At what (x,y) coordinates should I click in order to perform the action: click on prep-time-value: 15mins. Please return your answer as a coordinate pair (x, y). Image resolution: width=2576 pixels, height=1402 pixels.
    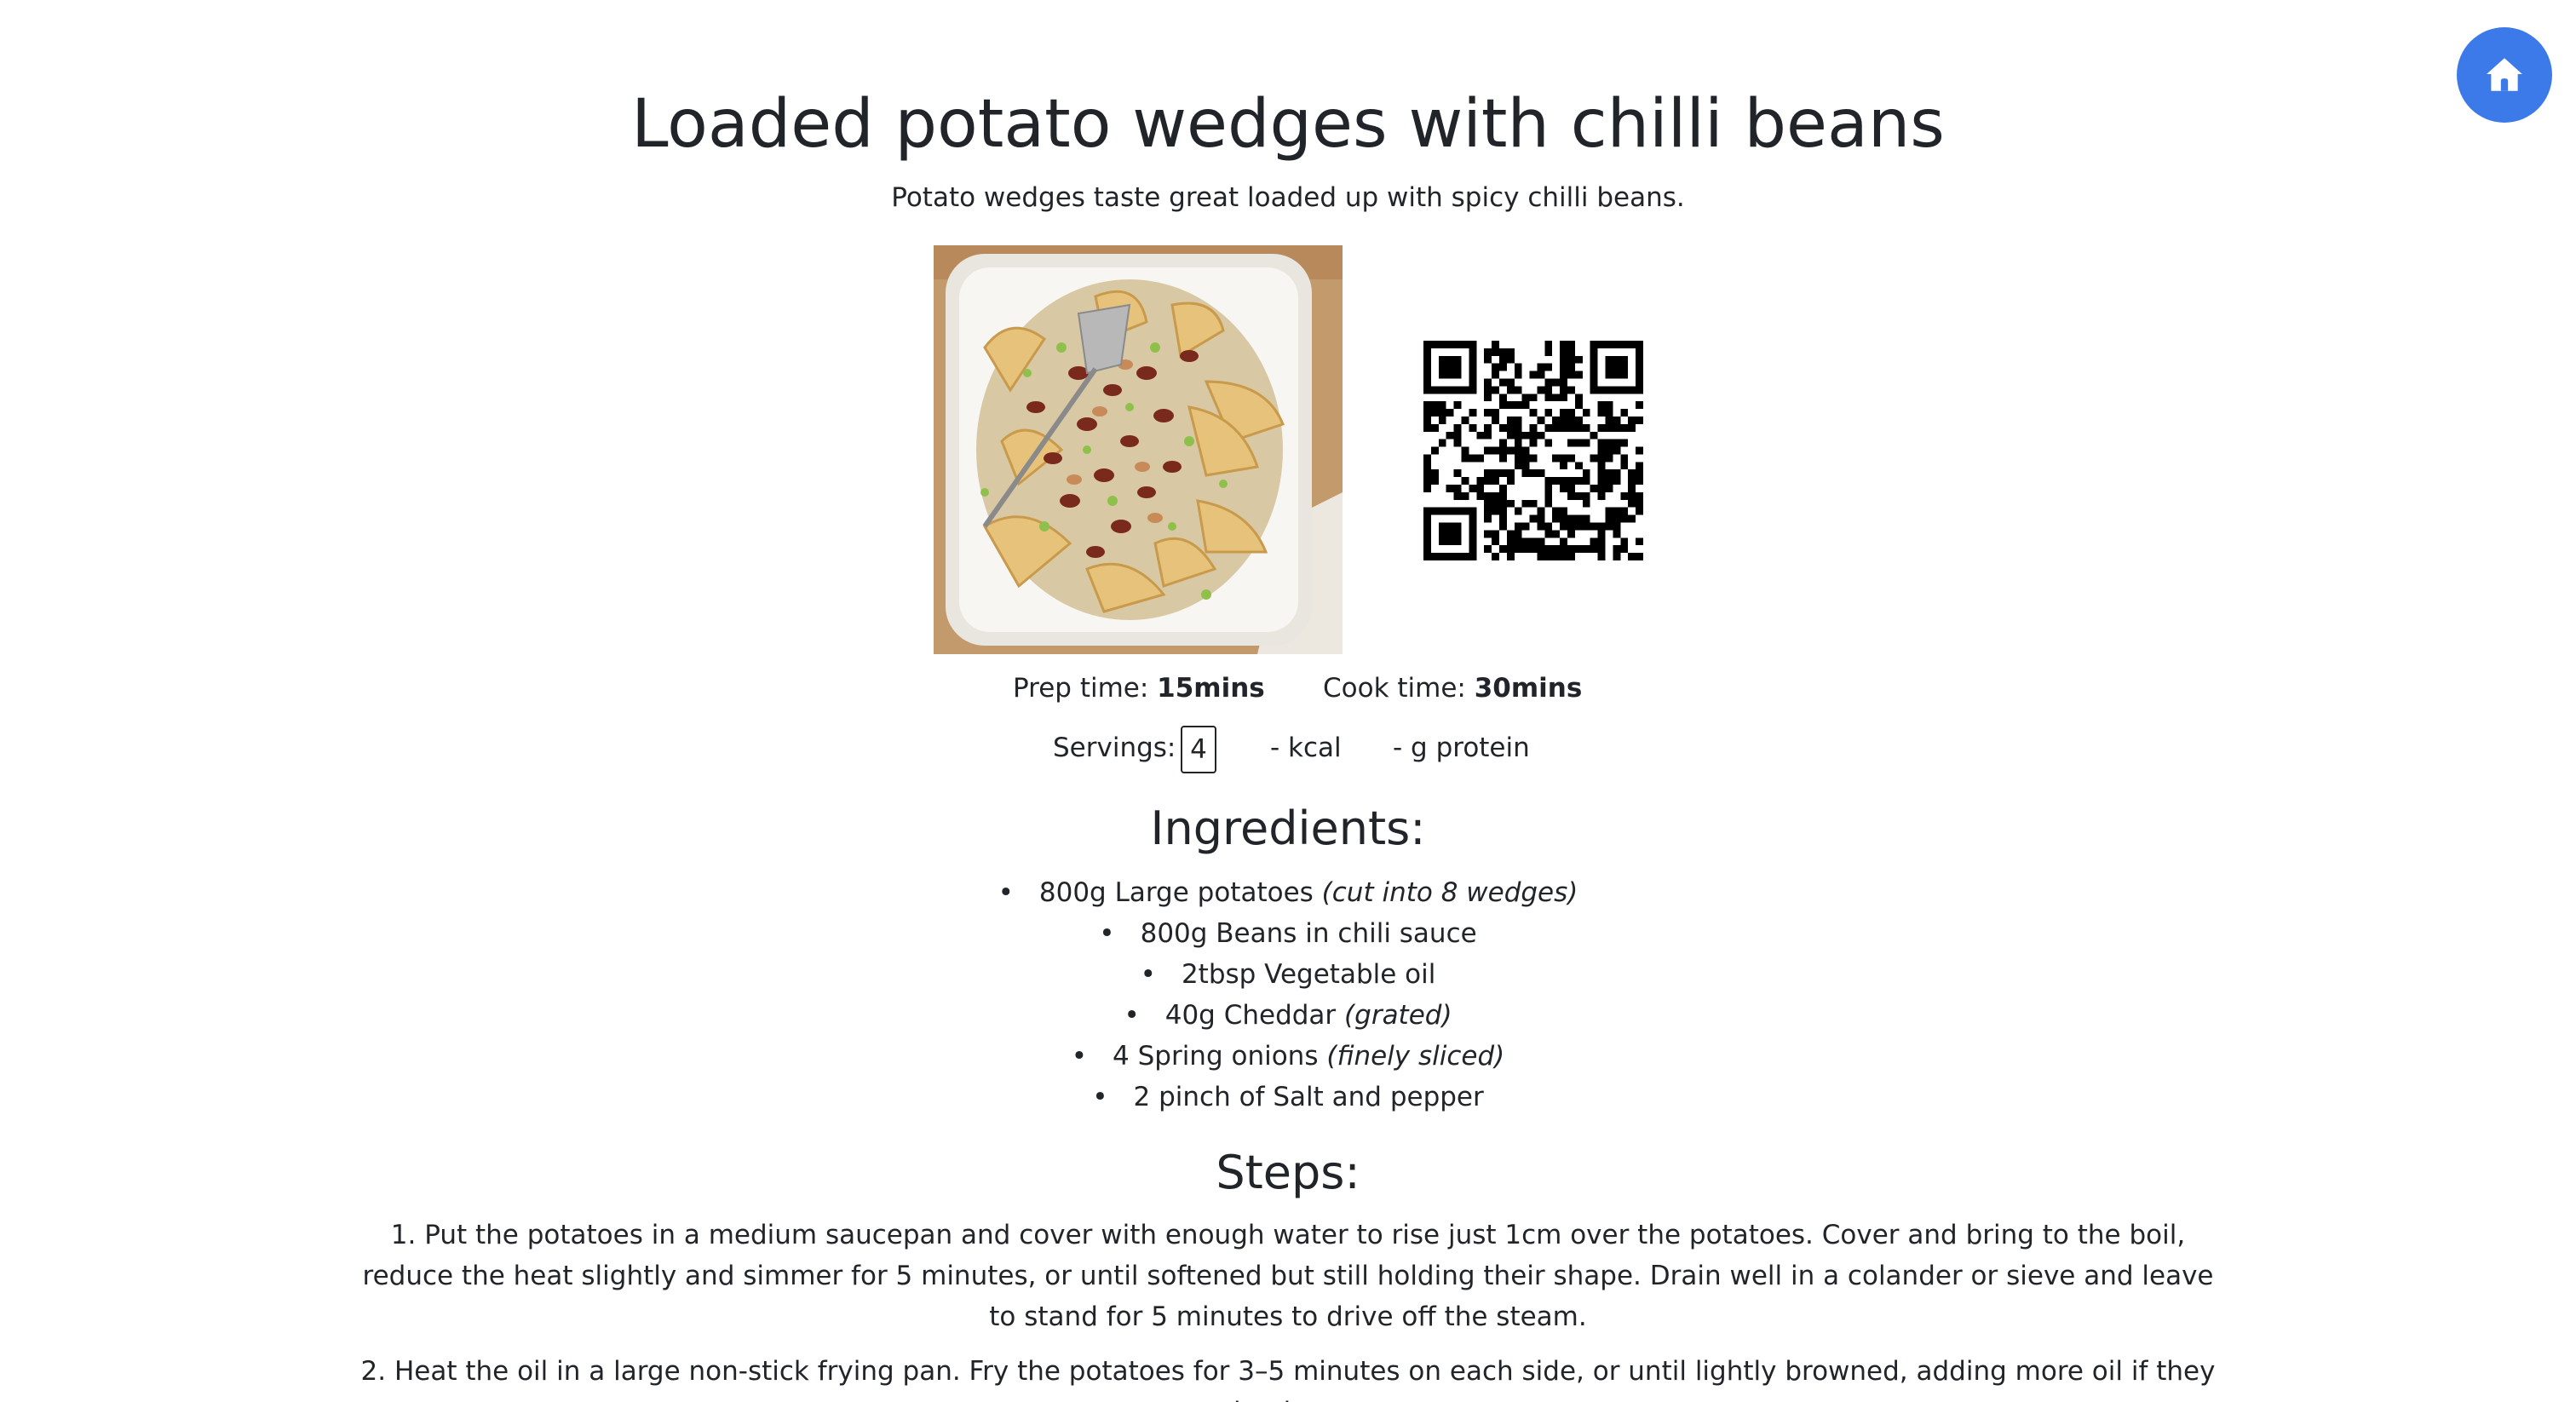
    Looking at the image, I should click on (1211, 688).